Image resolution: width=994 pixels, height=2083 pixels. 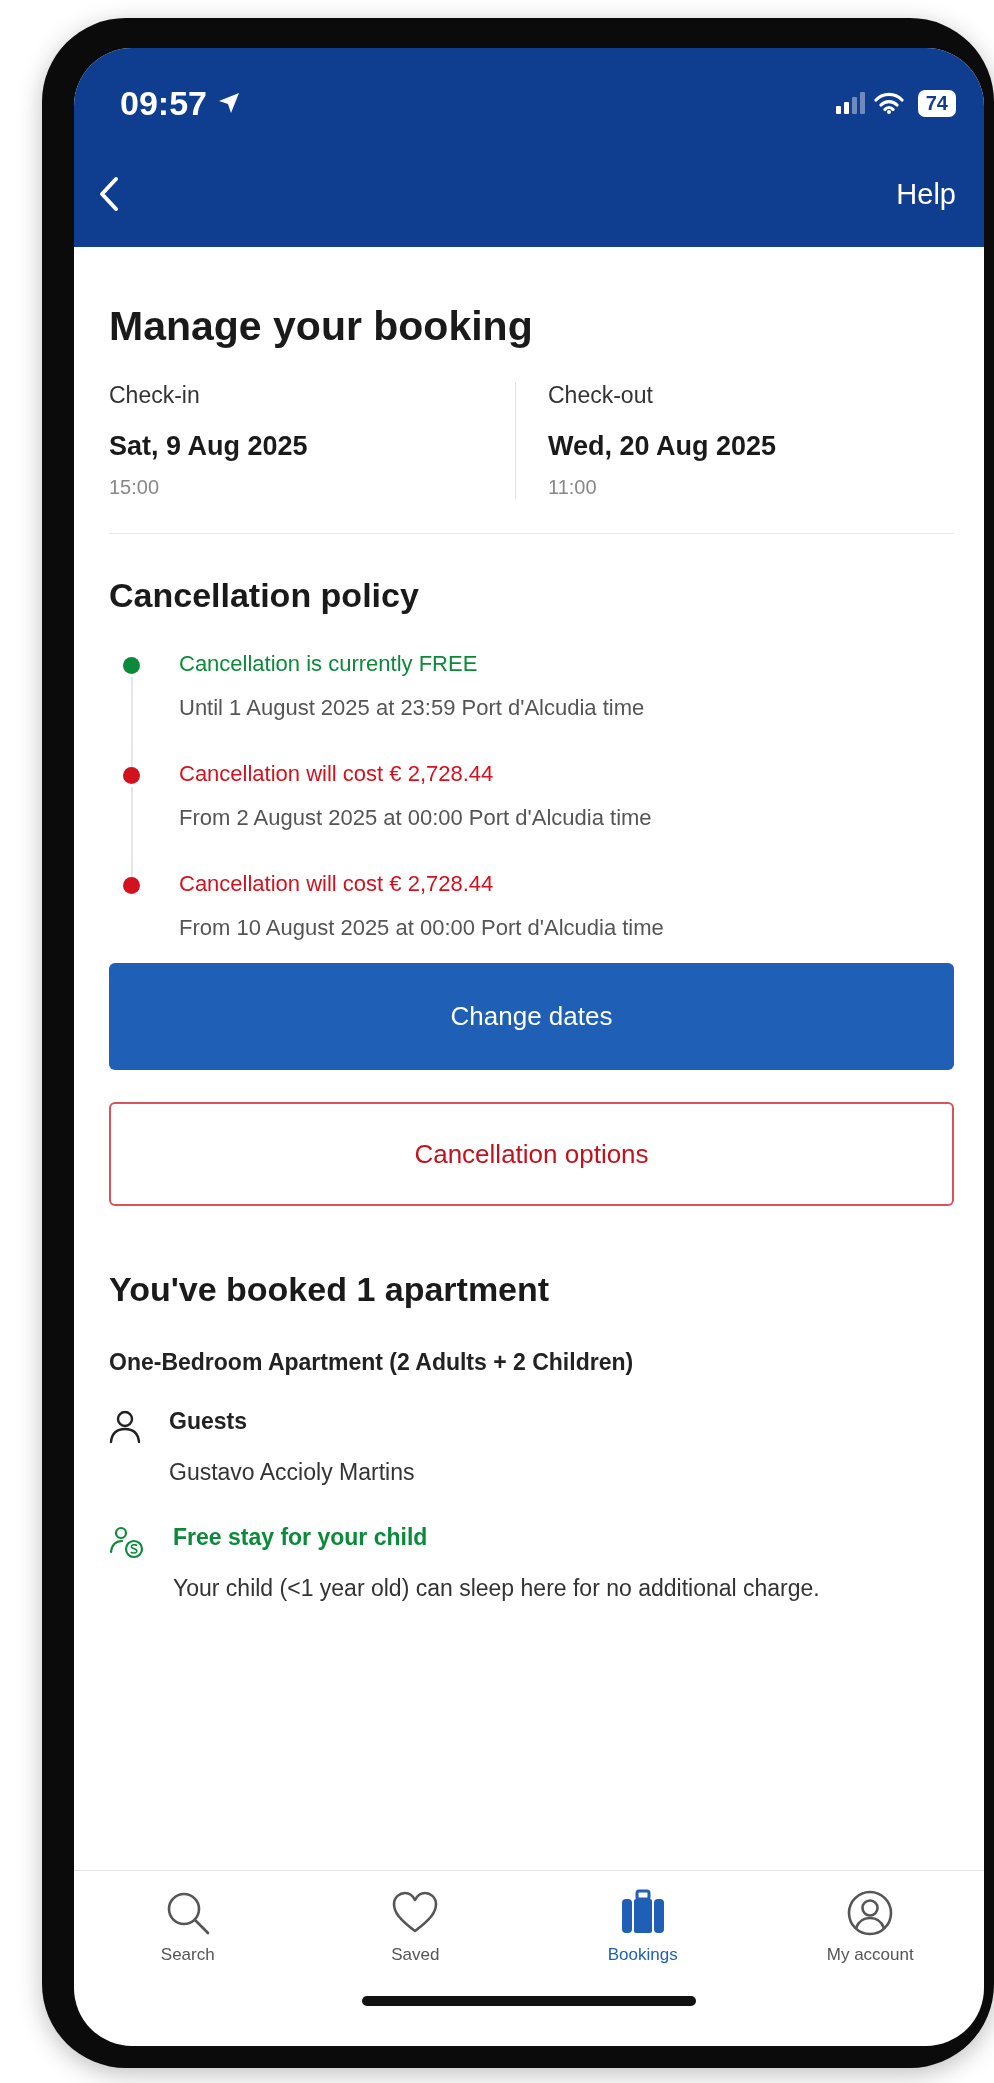 What do you see at coordinates (292, 1472) in the screenshot?
I see `guest-name: Gustavo Accioly Martins` at bounding box center [292, 1472].